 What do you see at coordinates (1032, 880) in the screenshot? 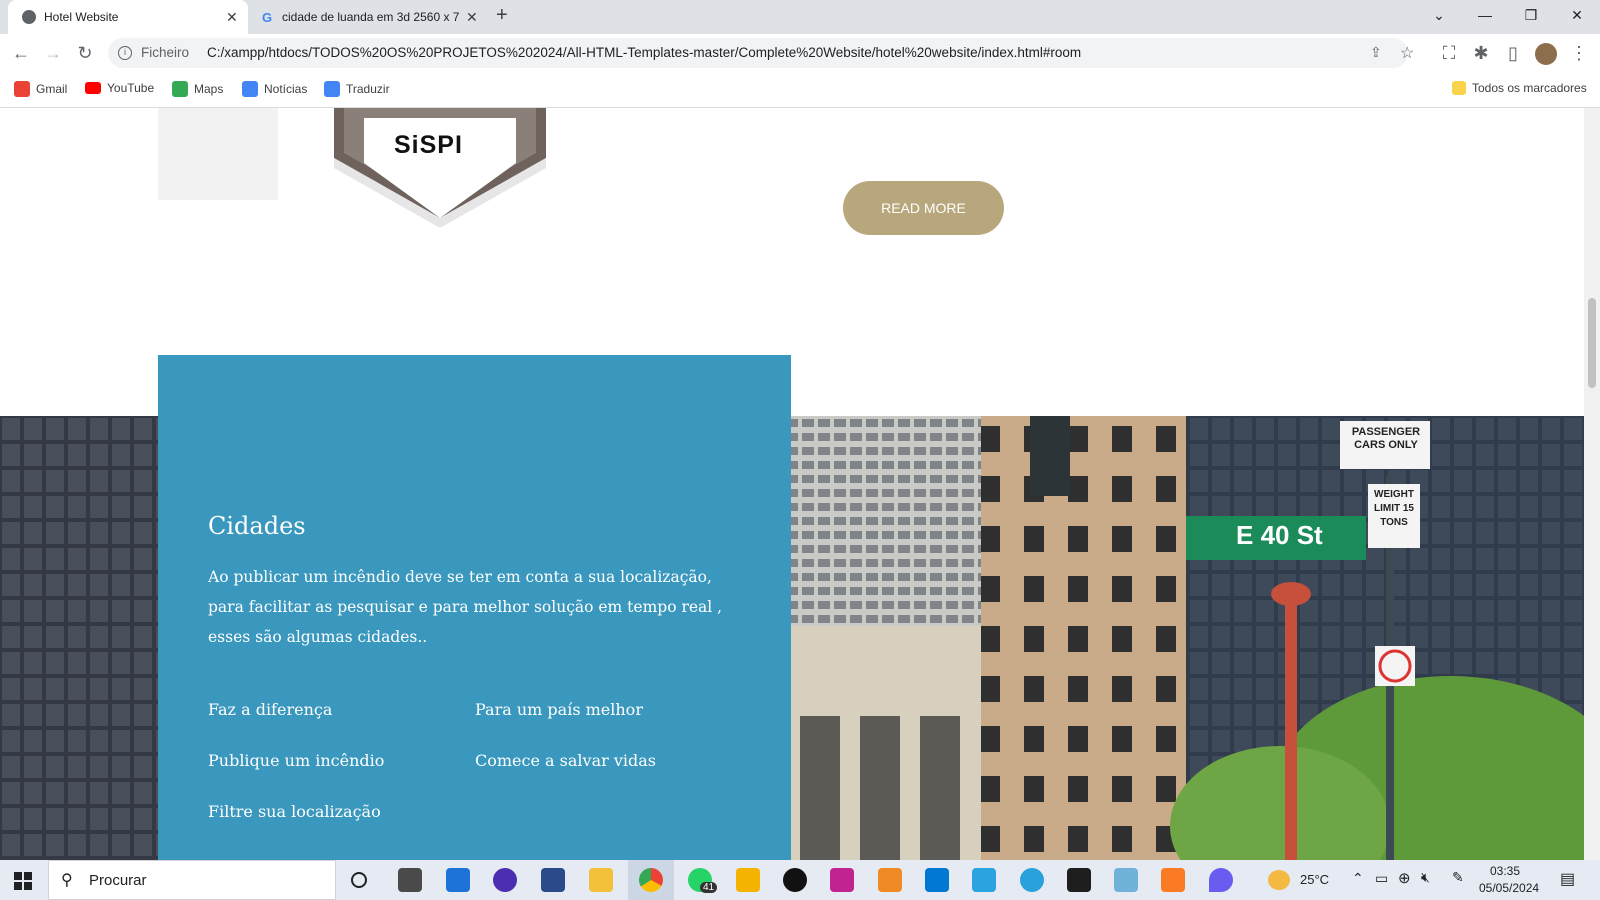
I see `telegram-icon` at bounding box center [1032, 880].